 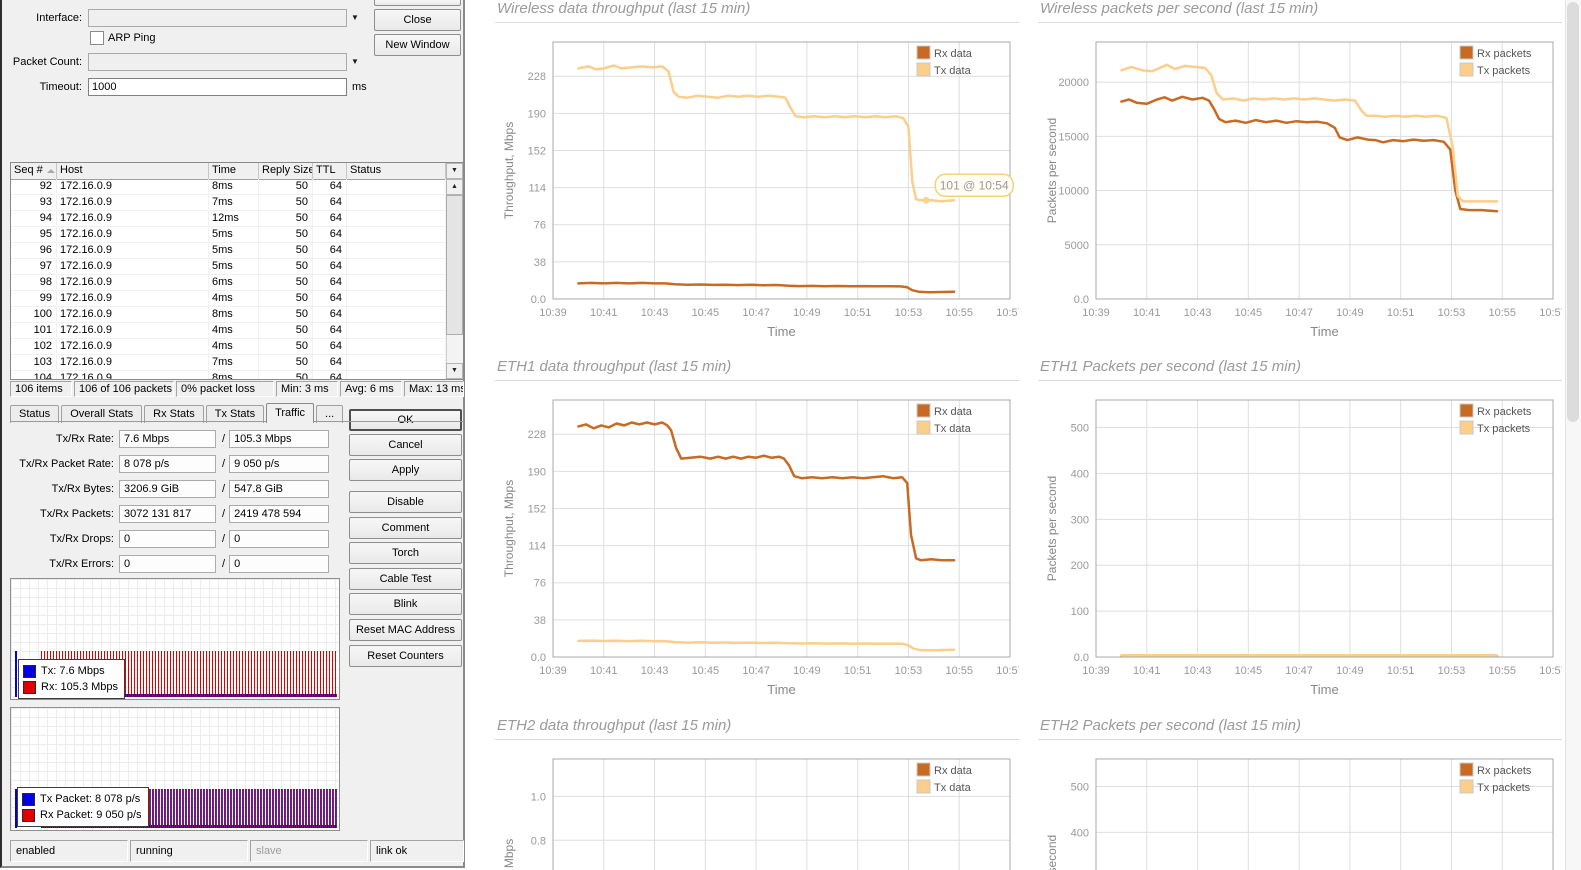 I want to click on cell-time: 7ms, so click(x=234, y=202).